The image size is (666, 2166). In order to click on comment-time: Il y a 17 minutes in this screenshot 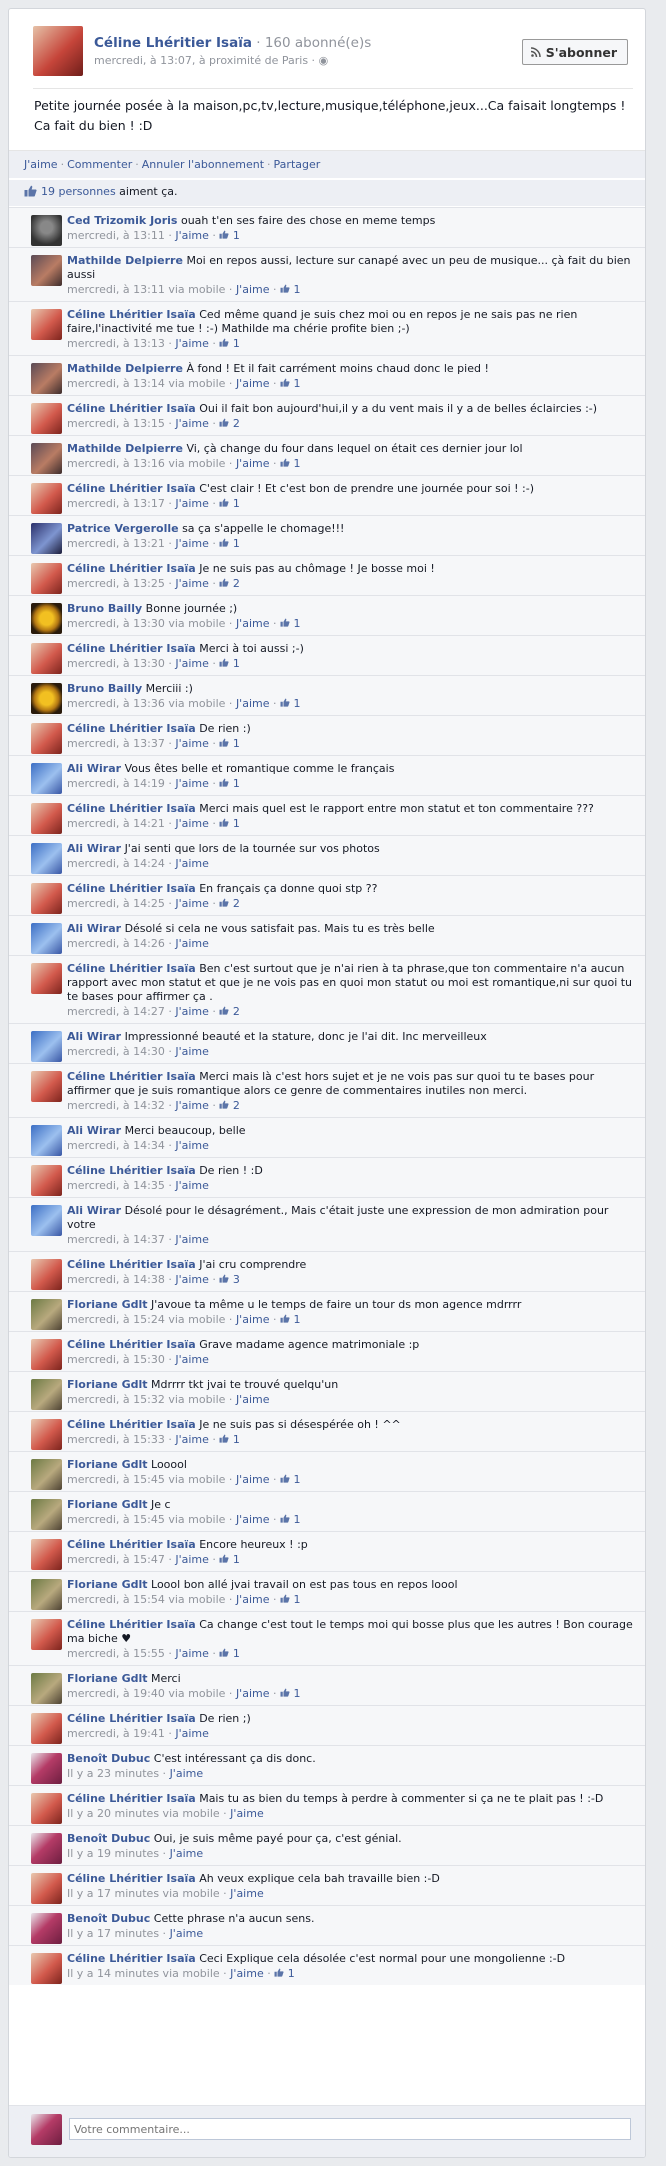, I will do `click(113, 1933)`.